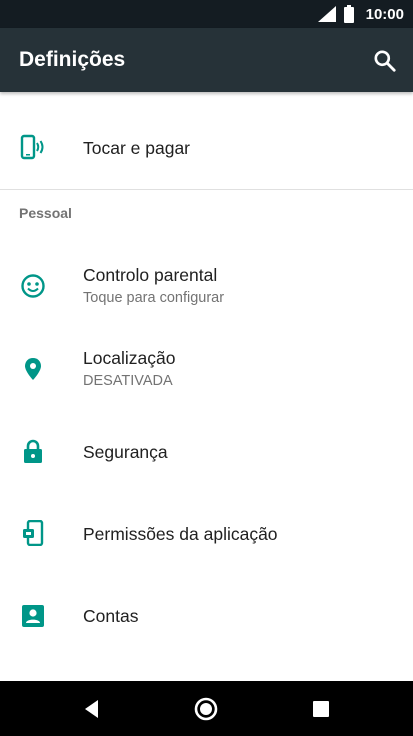 The image size is (413, 736). Describe the element at coordinates (321, 709) in the screenshot. I see `recents-icon` at that location.